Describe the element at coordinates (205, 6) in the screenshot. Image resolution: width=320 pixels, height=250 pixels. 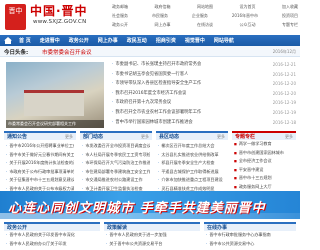
I see `top-link: 网站地图` at that location.